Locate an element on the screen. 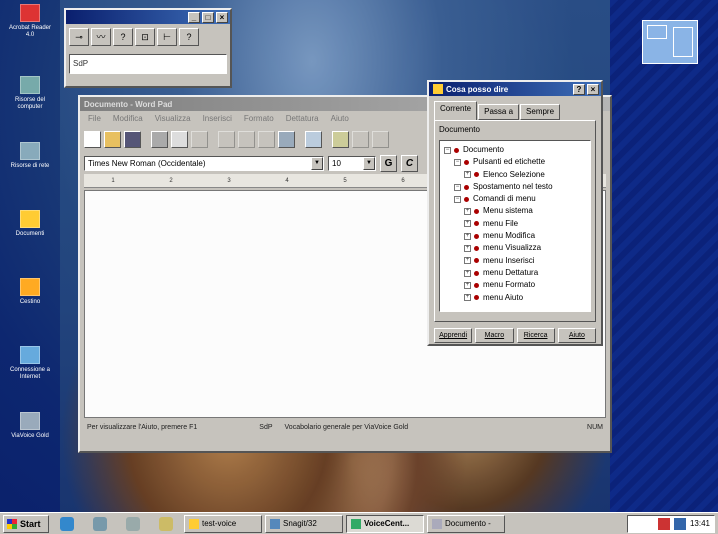 Image resolution: width=718 pixels, height=534 pixels. tree-node: + Elenco Selezione is located at coordinates (515, 175).